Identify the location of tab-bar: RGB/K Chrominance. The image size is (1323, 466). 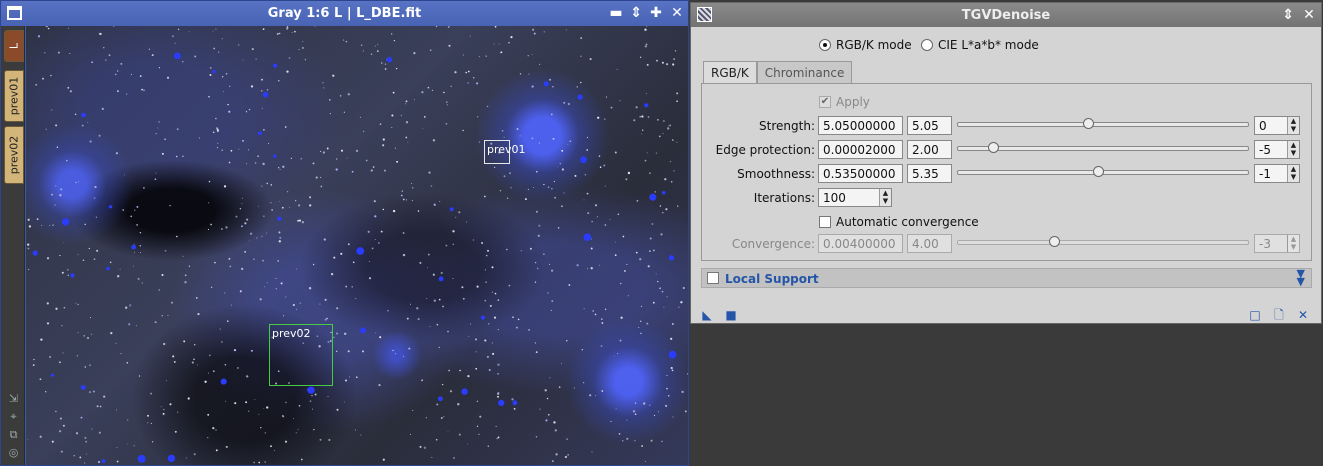
(778, 72).